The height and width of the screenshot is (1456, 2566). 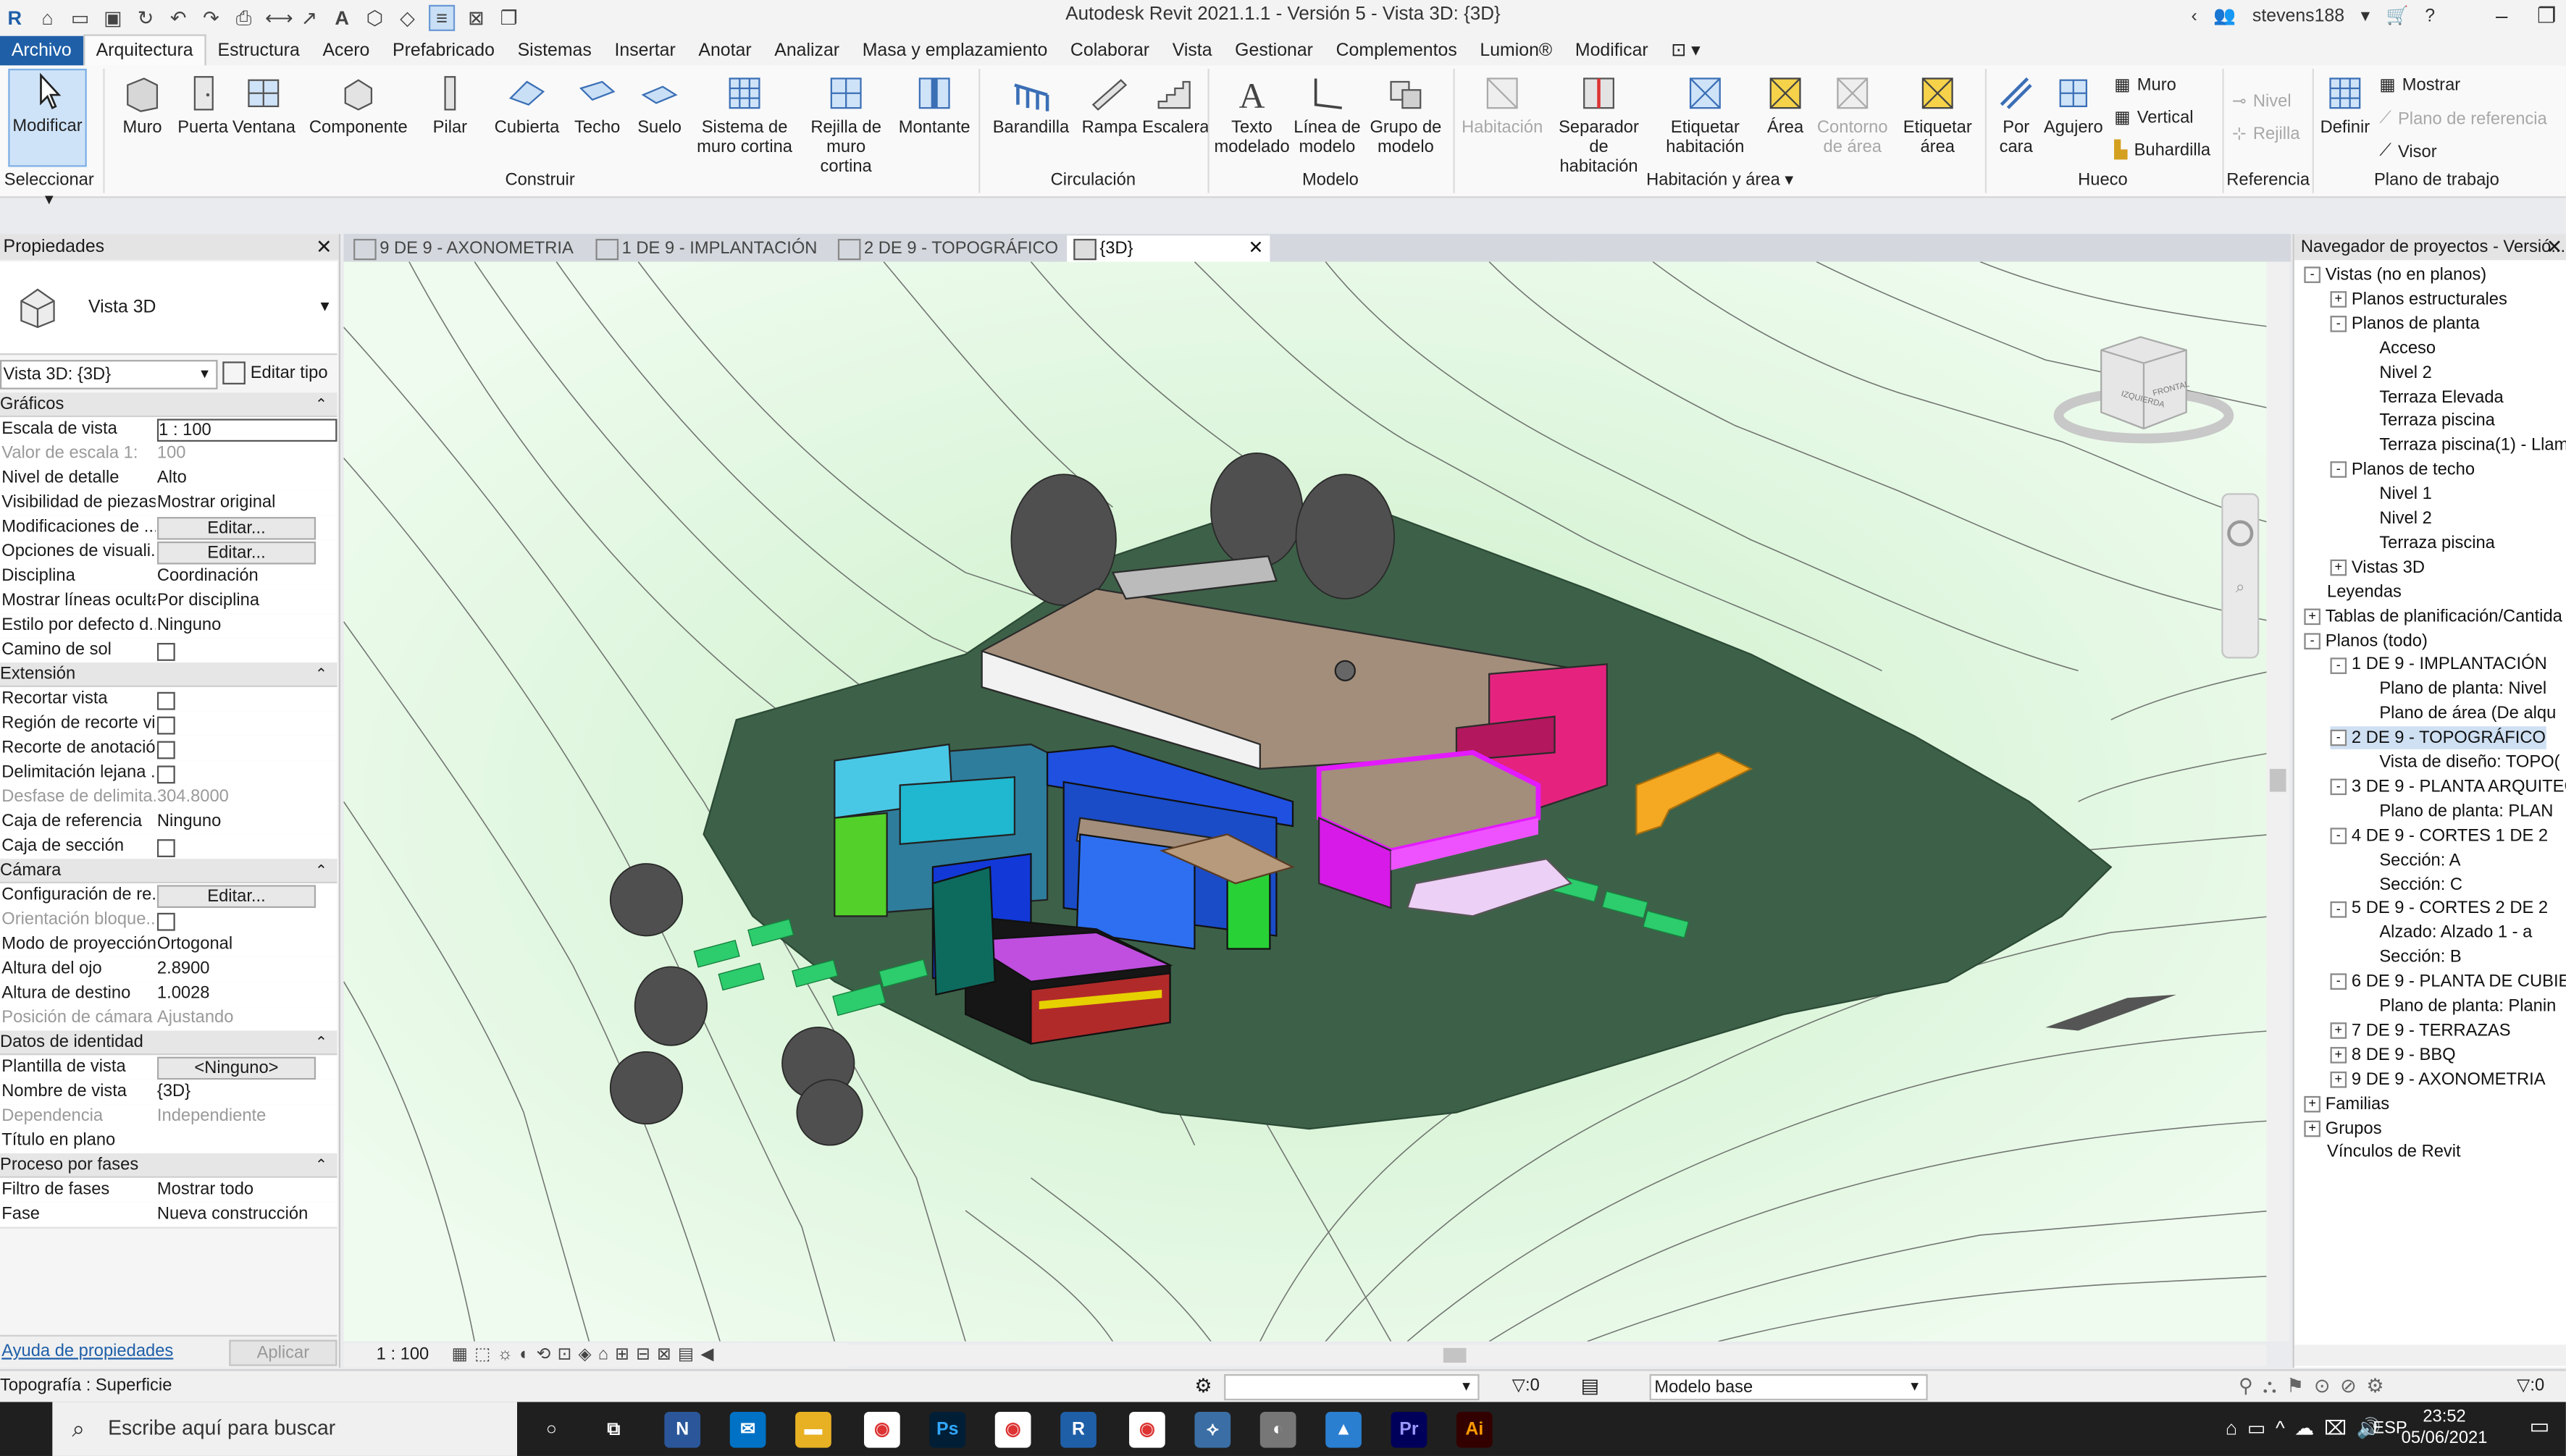 I want to click on tab-modificar: Modificar, so click(x=1611, y=51).